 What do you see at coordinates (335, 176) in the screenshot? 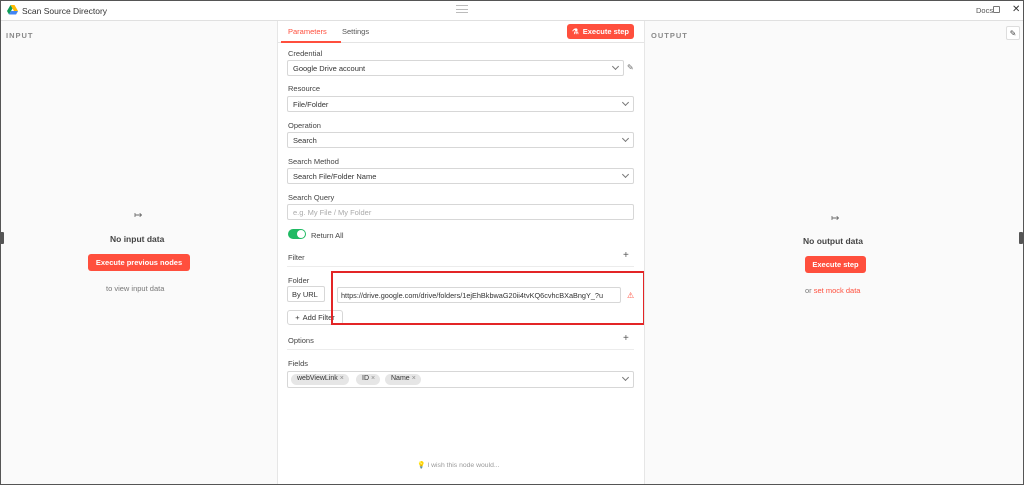
I see `search-method-value: Search File/Folder Name` at bounding box center [335, 176].